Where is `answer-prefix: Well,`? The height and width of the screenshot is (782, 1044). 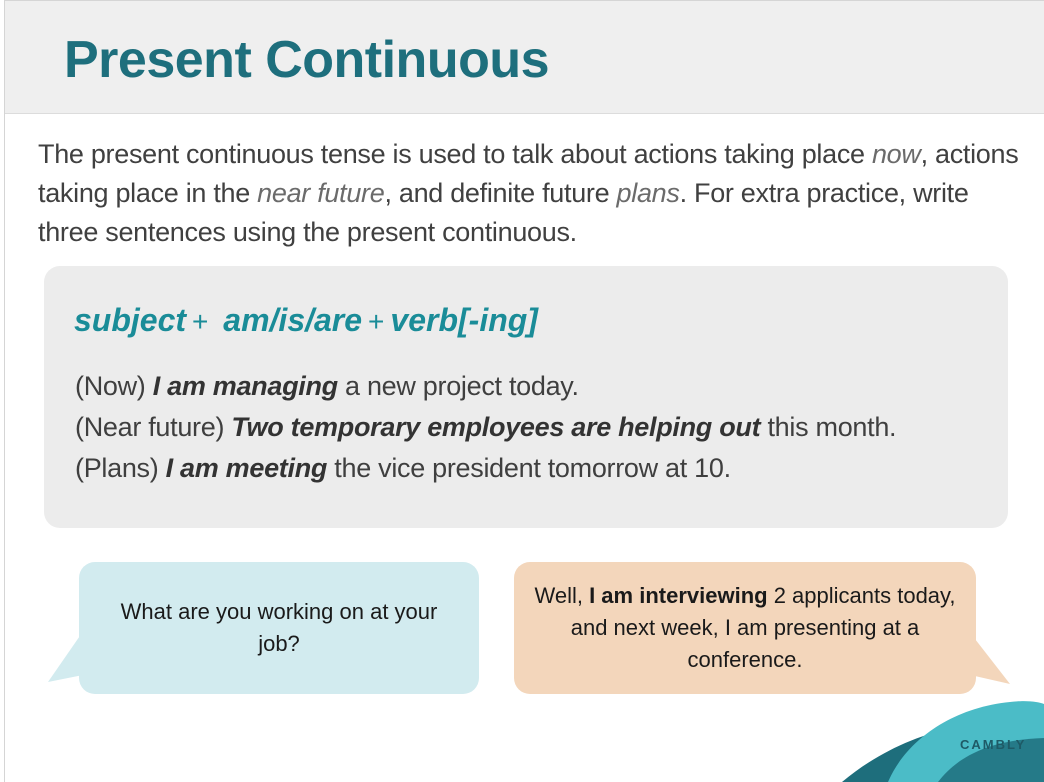 answer-prefix: Well, is located at coordinates (562, 595).